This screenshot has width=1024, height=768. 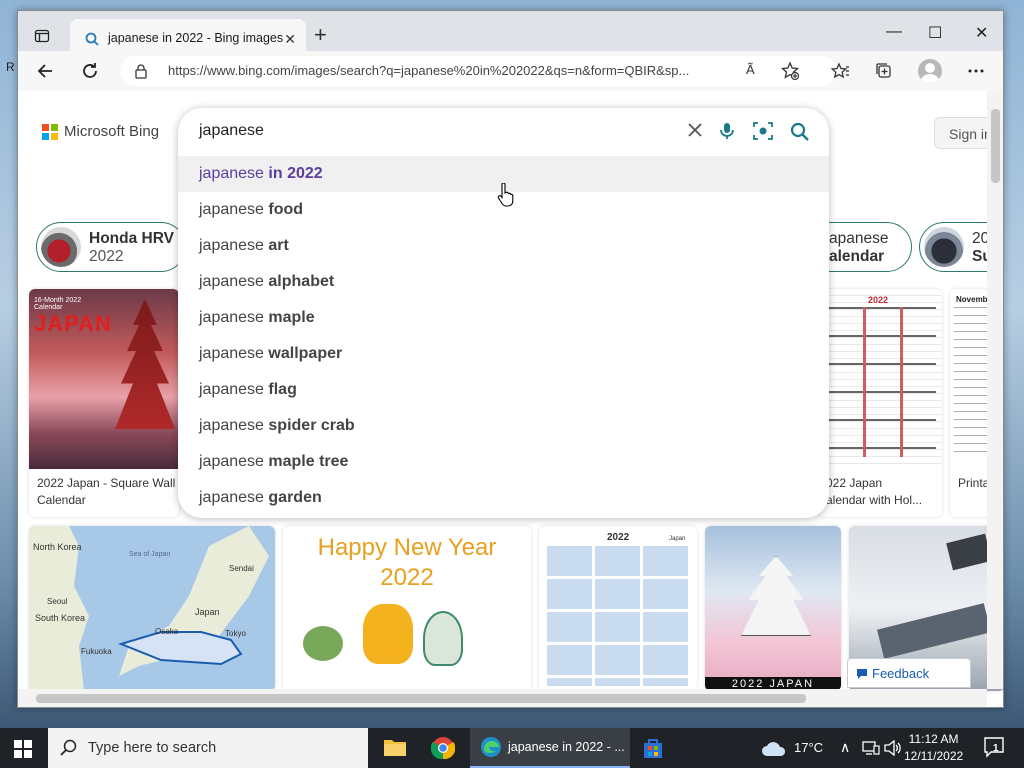 What do you see at coordinates (60, 618) in the screenshot?
I see `map-label: South Korea` at bounding box center [60, 618].